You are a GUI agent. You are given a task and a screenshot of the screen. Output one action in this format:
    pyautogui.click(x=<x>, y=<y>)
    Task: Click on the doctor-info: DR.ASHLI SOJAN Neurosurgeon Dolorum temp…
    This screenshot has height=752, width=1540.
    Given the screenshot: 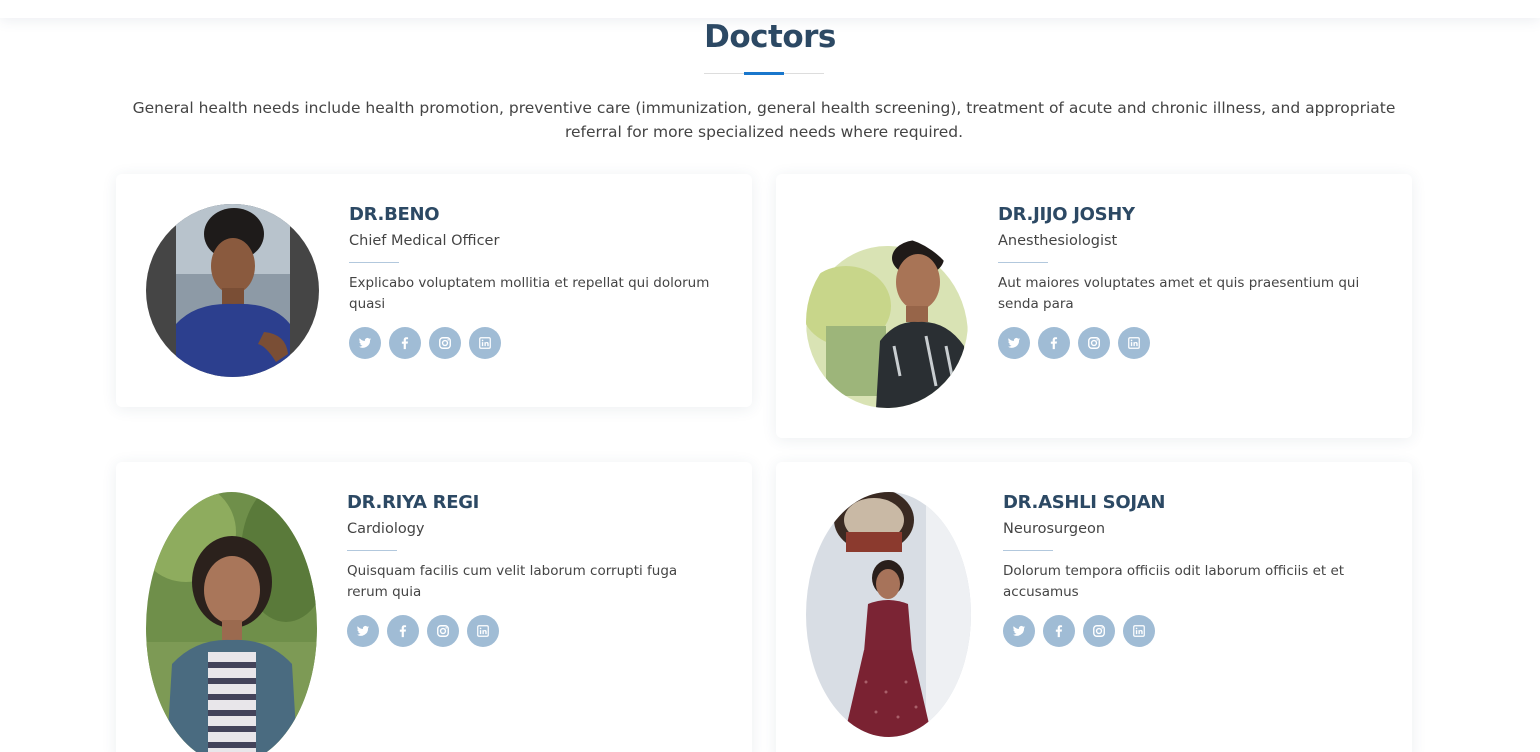 What is the action you would take?
    pyautogui.click(x=1188, y=568)
    